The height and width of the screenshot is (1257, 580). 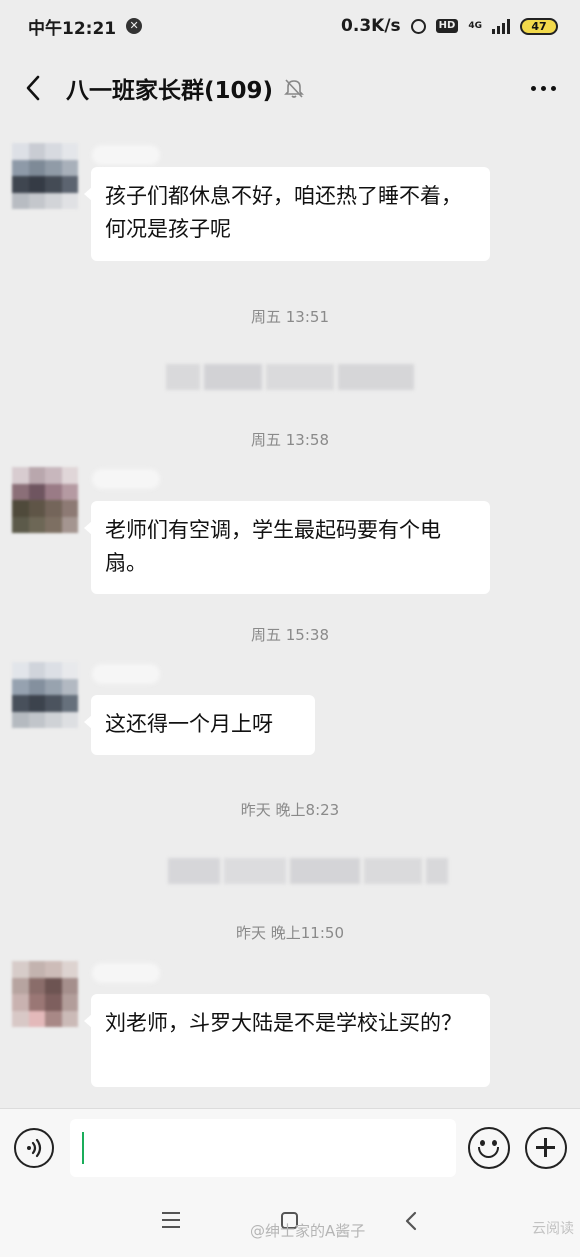 I want to click on smile-mouth, so click(x=488, y=1152).